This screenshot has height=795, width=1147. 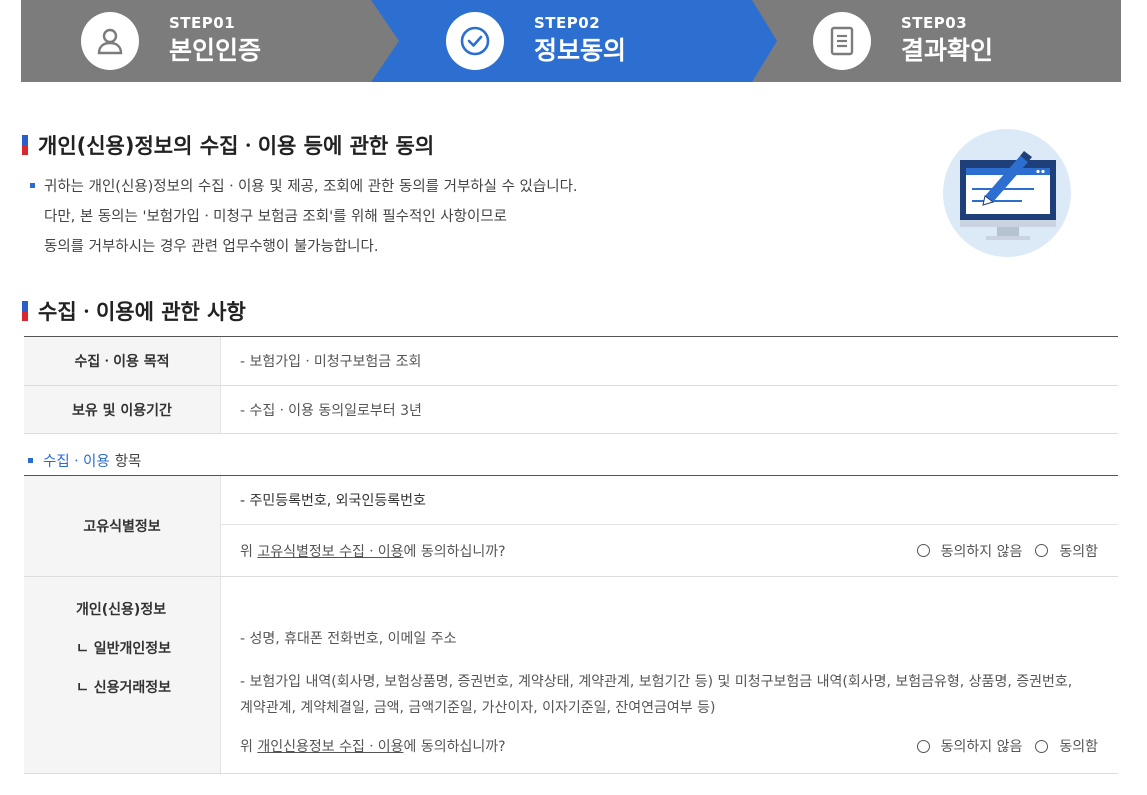 I want to click on step-2-title: 정보동의, so click(x=580, y=50).